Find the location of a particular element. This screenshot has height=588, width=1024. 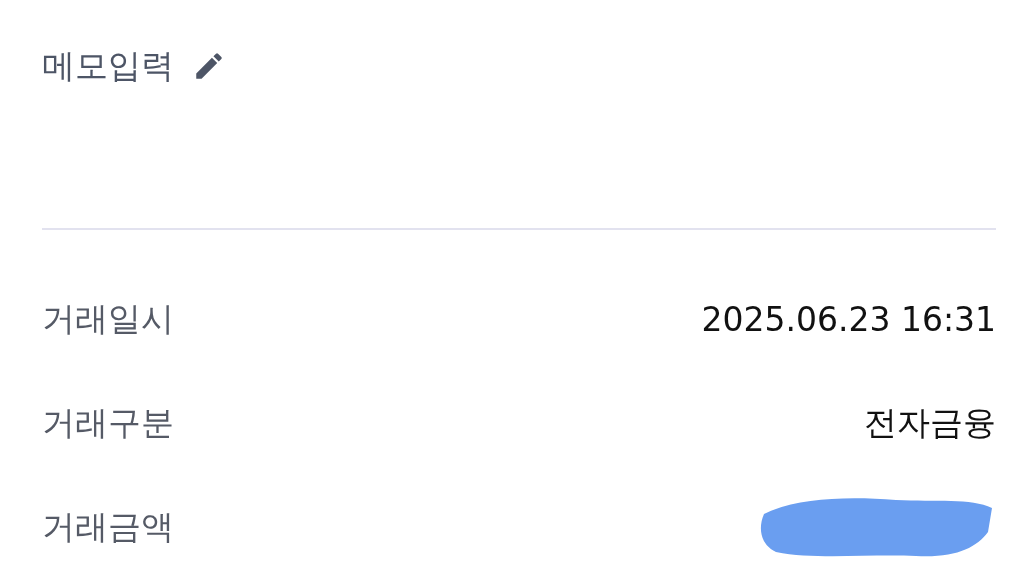

detail-label: 거래일시 is located at coordinates (108, 318).